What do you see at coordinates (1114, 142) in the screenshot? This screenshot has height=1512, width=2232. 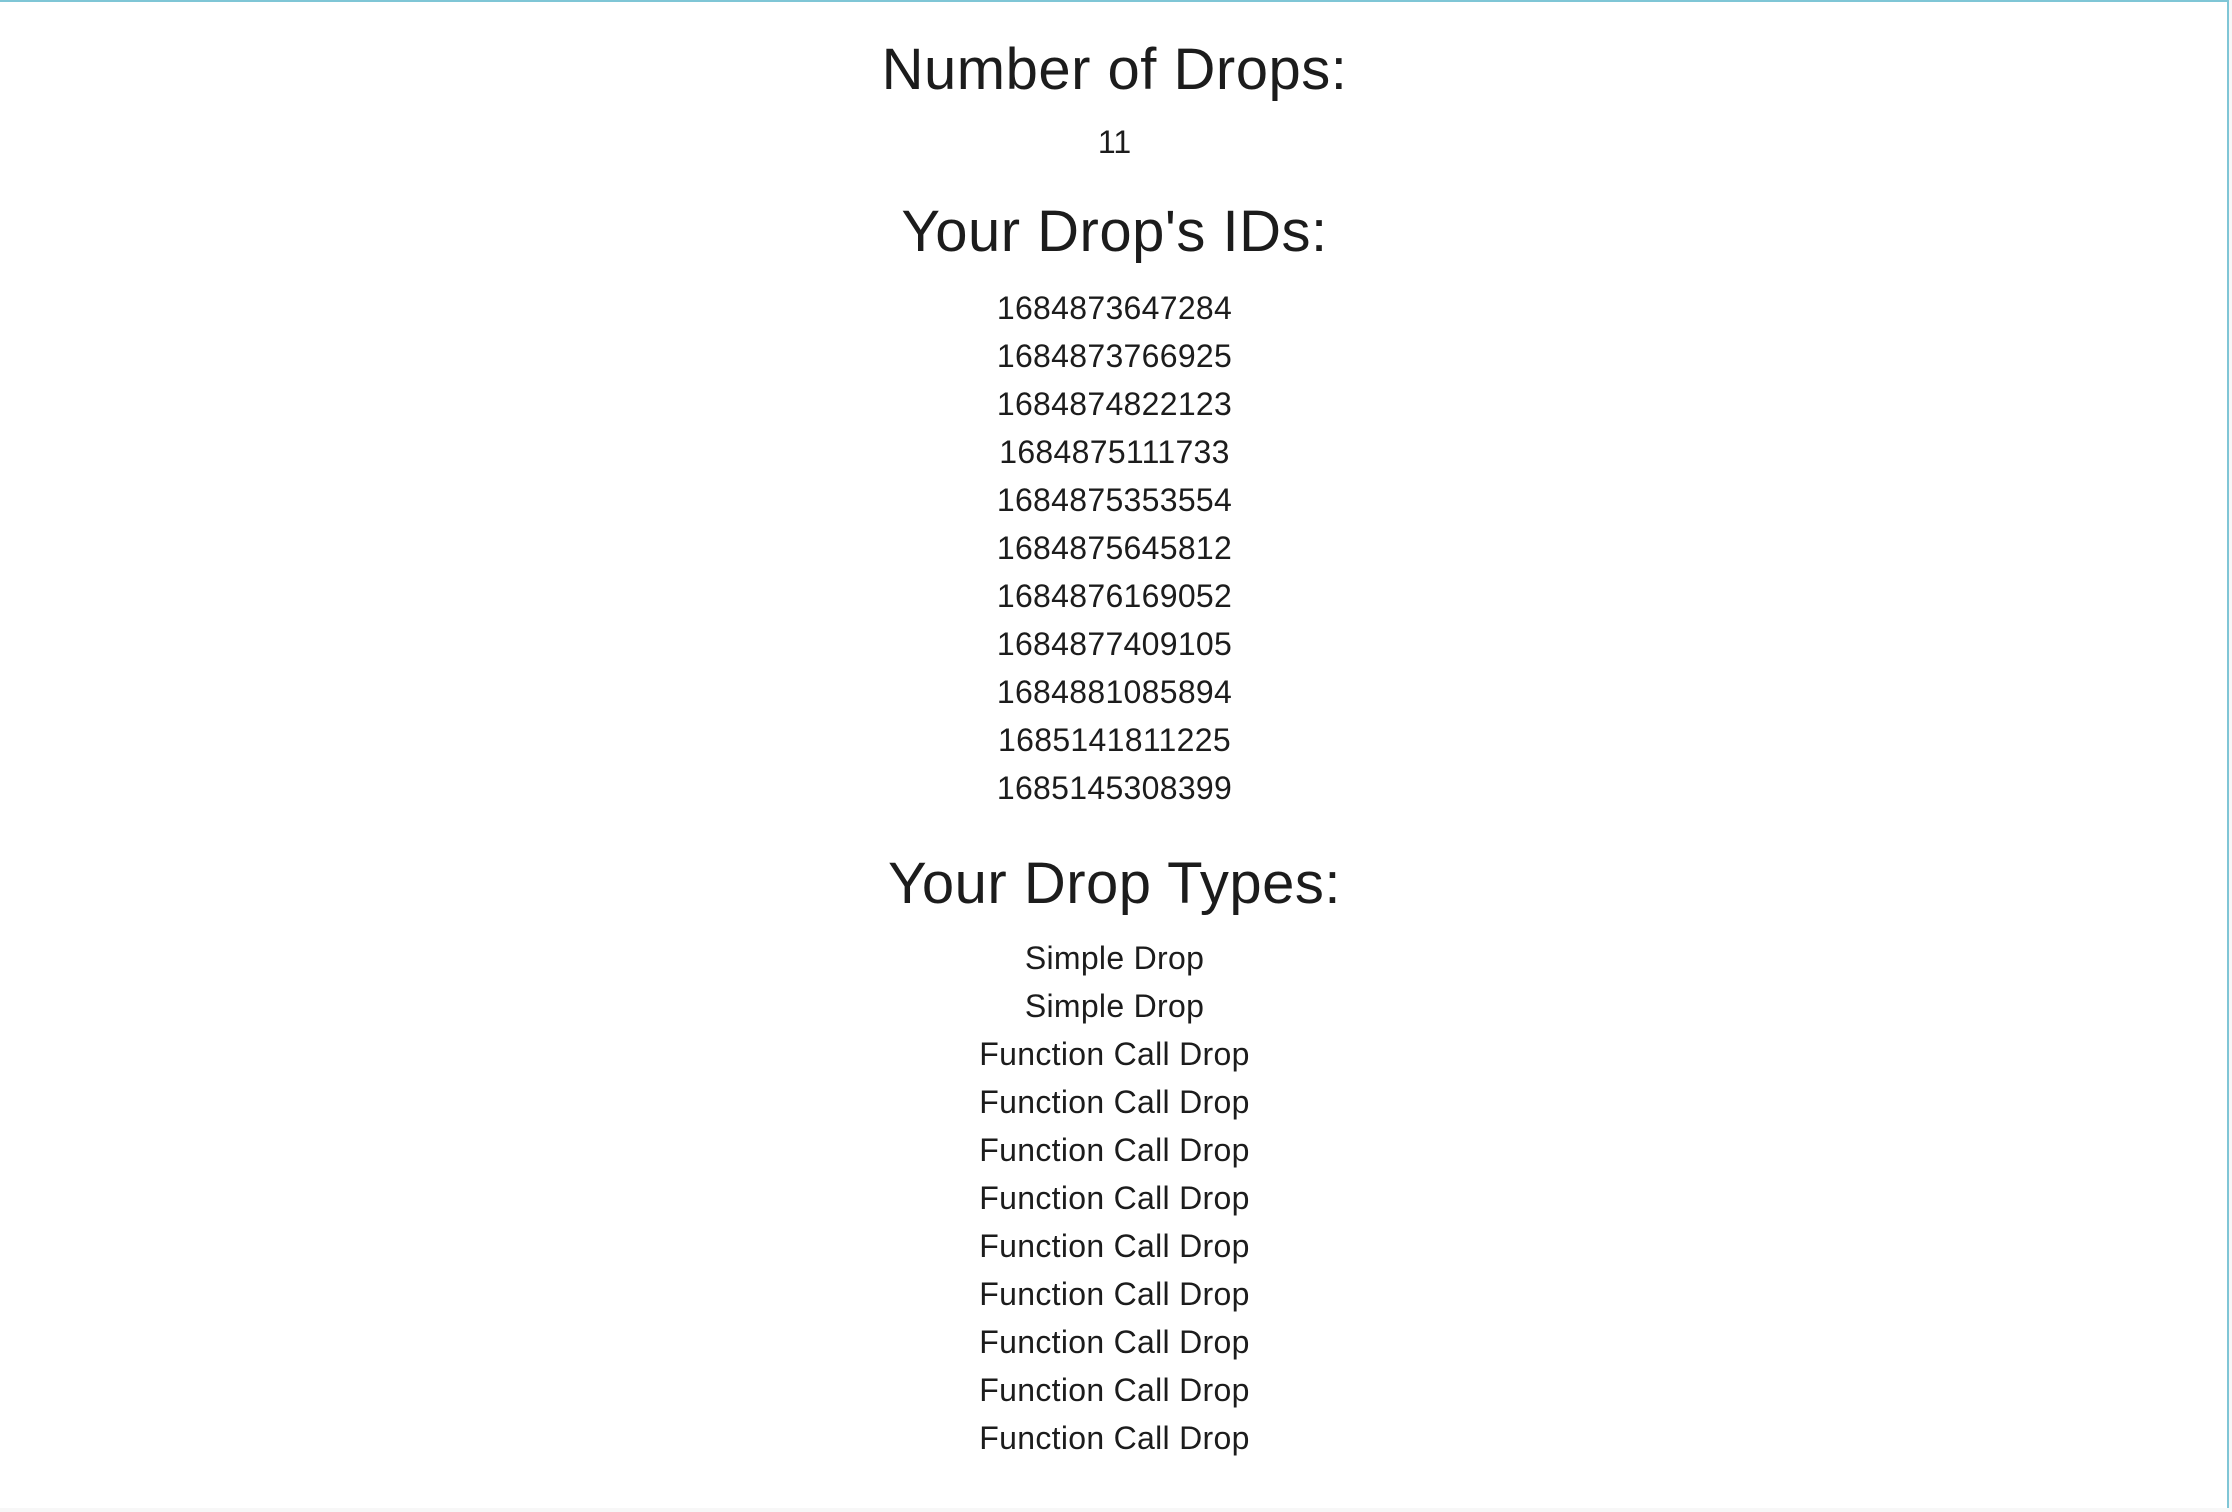 I see `drop-count-value: 11` at bounding box center [1114, 142].